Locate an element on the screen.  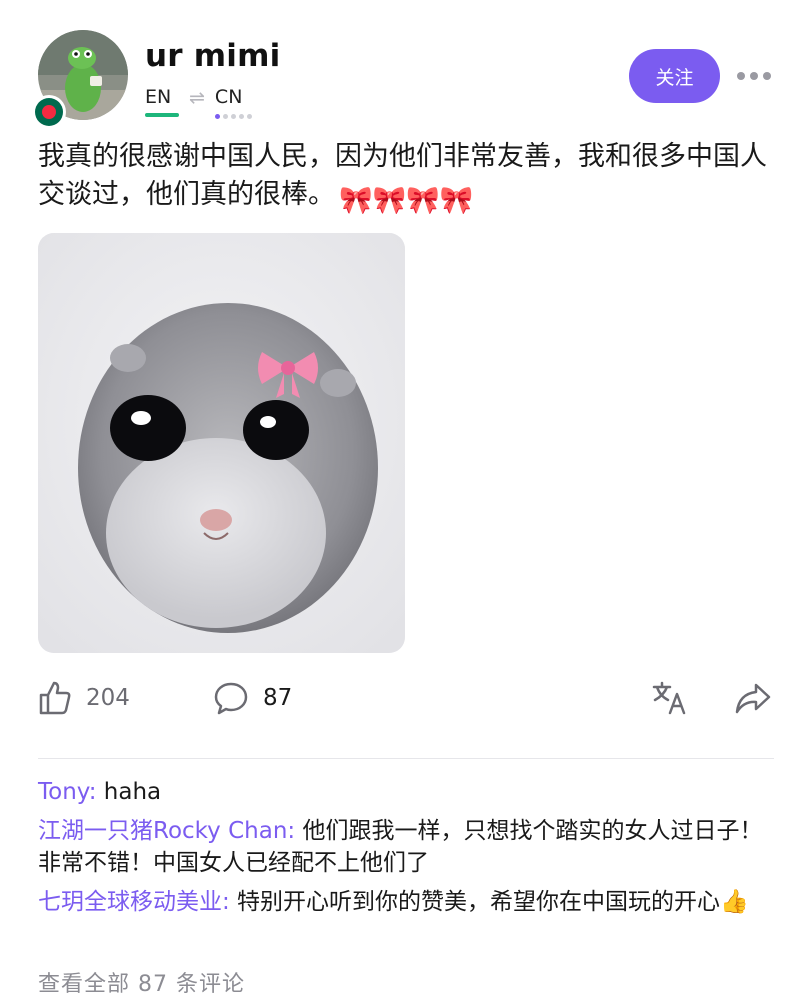
translate-icon is located at coordinates (669, 698).